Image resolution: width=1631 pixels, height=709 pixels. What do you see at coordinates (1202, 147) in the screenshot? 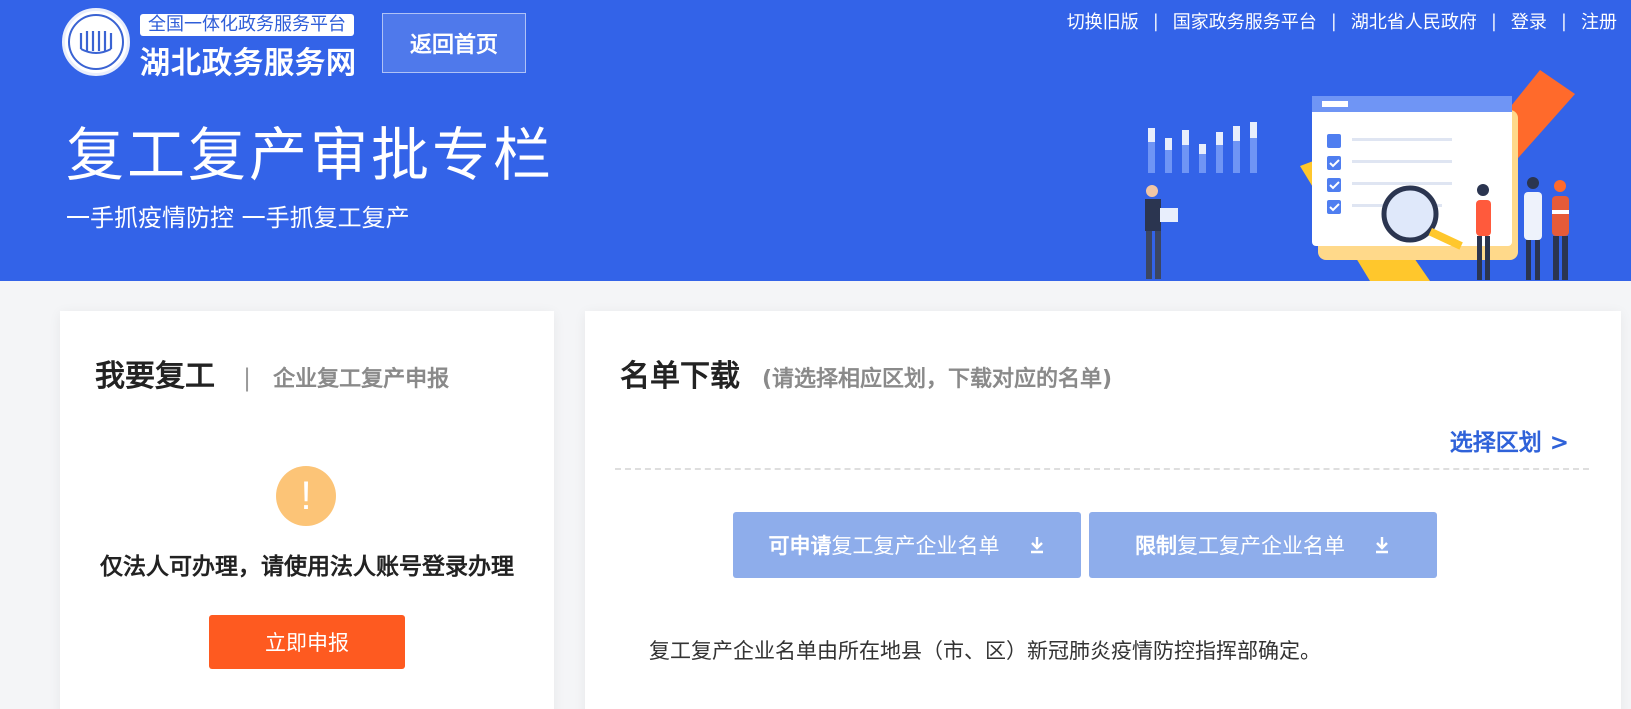
I see `bar-chart-decoration` at bounding box center [1202, 147].